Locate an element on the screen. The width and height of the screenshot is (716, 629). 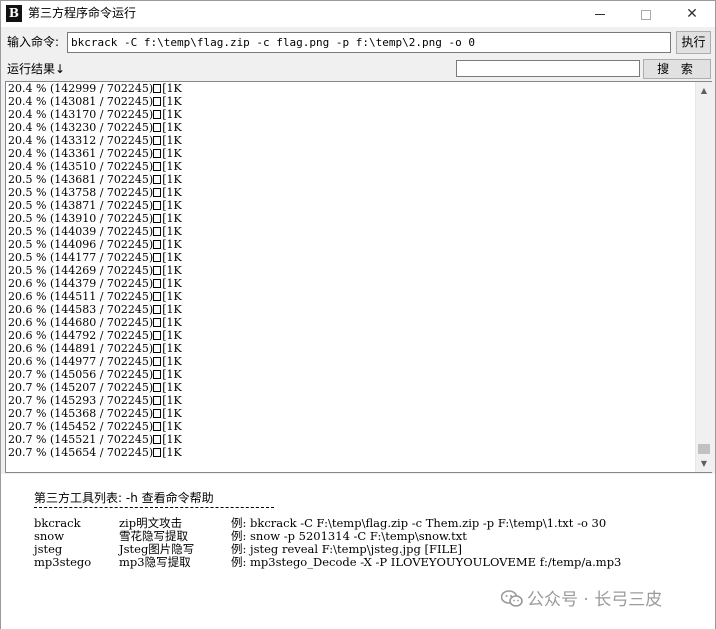
output-line-text: 20.7 % (145521 / 702245) is located at coordinates (81, 439).